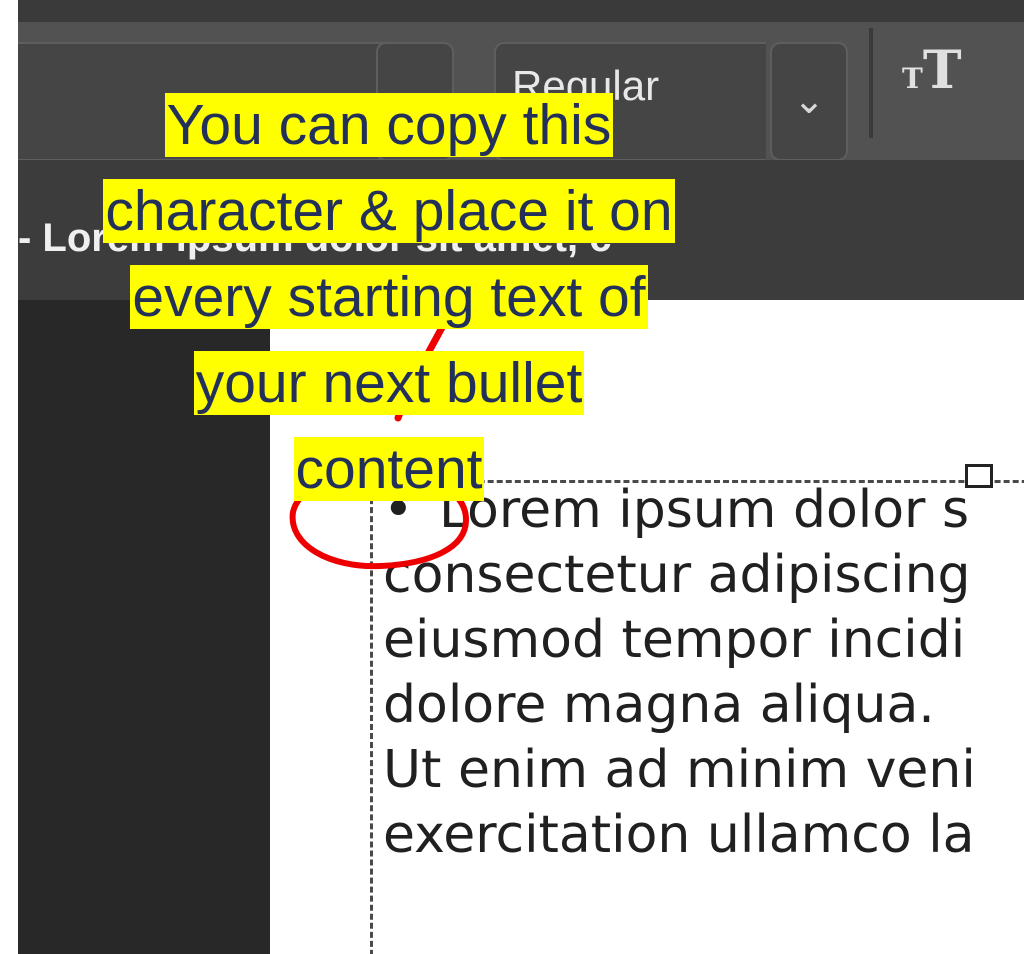 The image size is (1024, 954). What do you see at coordinates (389, 125) in the screenshot?
I see `callout-line: You can copy this` at bounding box center [389, 125].